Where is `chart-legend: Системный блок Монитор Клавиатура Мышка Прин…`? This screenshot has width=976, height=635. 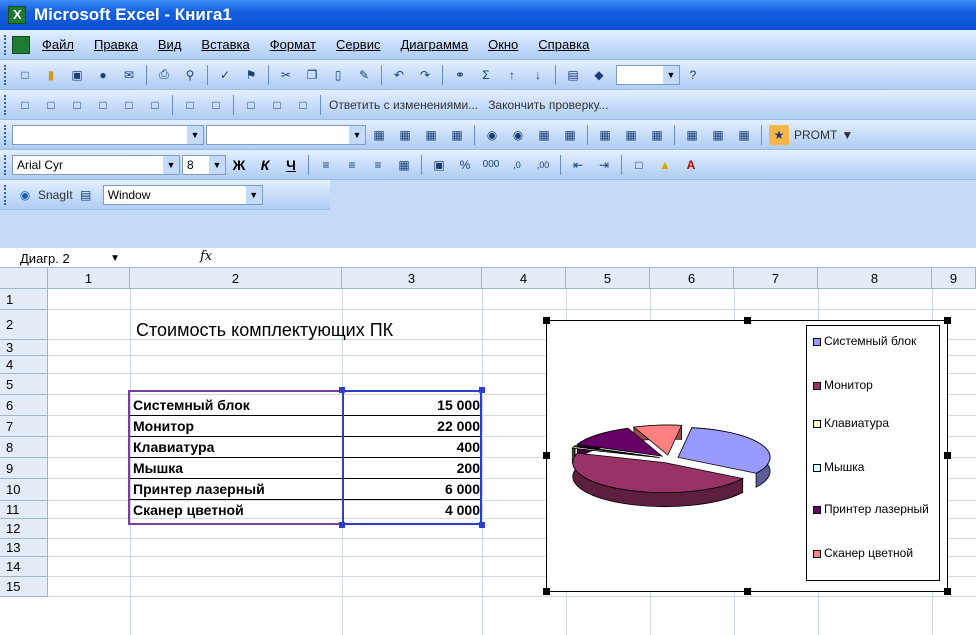 chart-legend: Системный блок Монитор Клавиатура Мышка Прин… is located at coordinates (873, 453).